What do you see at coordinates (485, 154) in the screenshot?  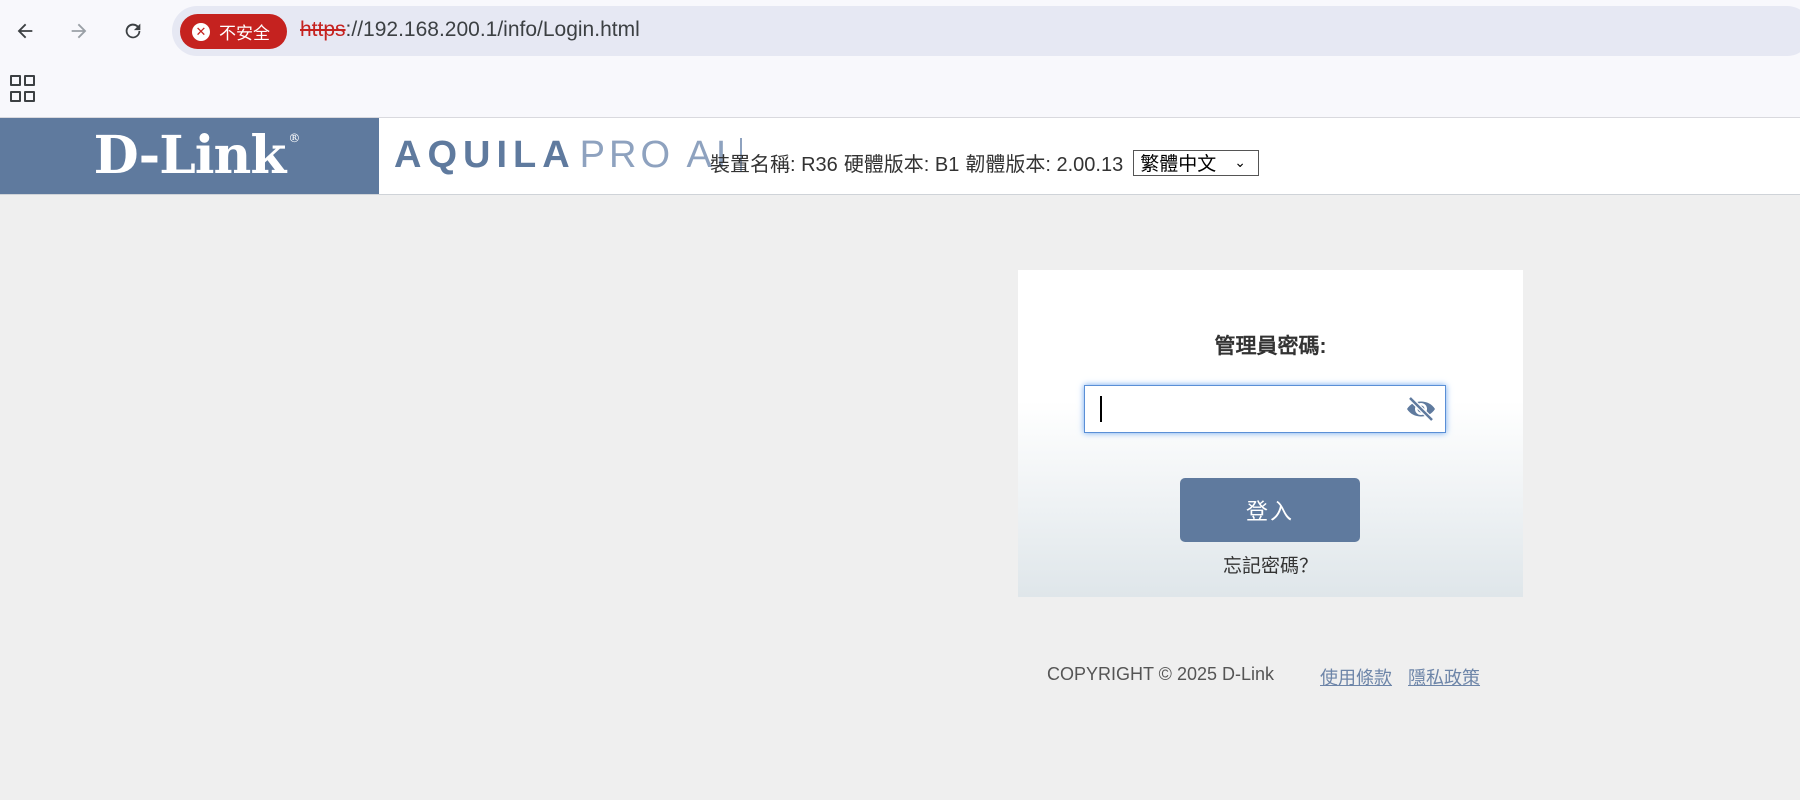 I see `product-name-bold: AQUILA` at bounding box center [485, 154].